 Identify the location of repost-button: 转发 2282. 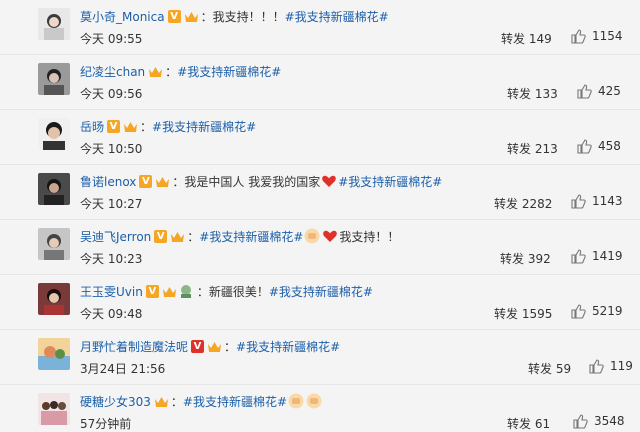
(523, 203).